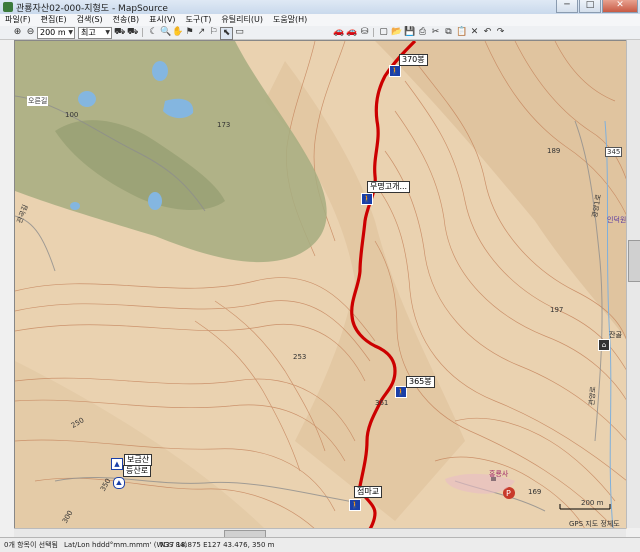 Image resolution: width=640 pixels, height=552 pixels. I want to click on svg-text: P, so click(508, 493).